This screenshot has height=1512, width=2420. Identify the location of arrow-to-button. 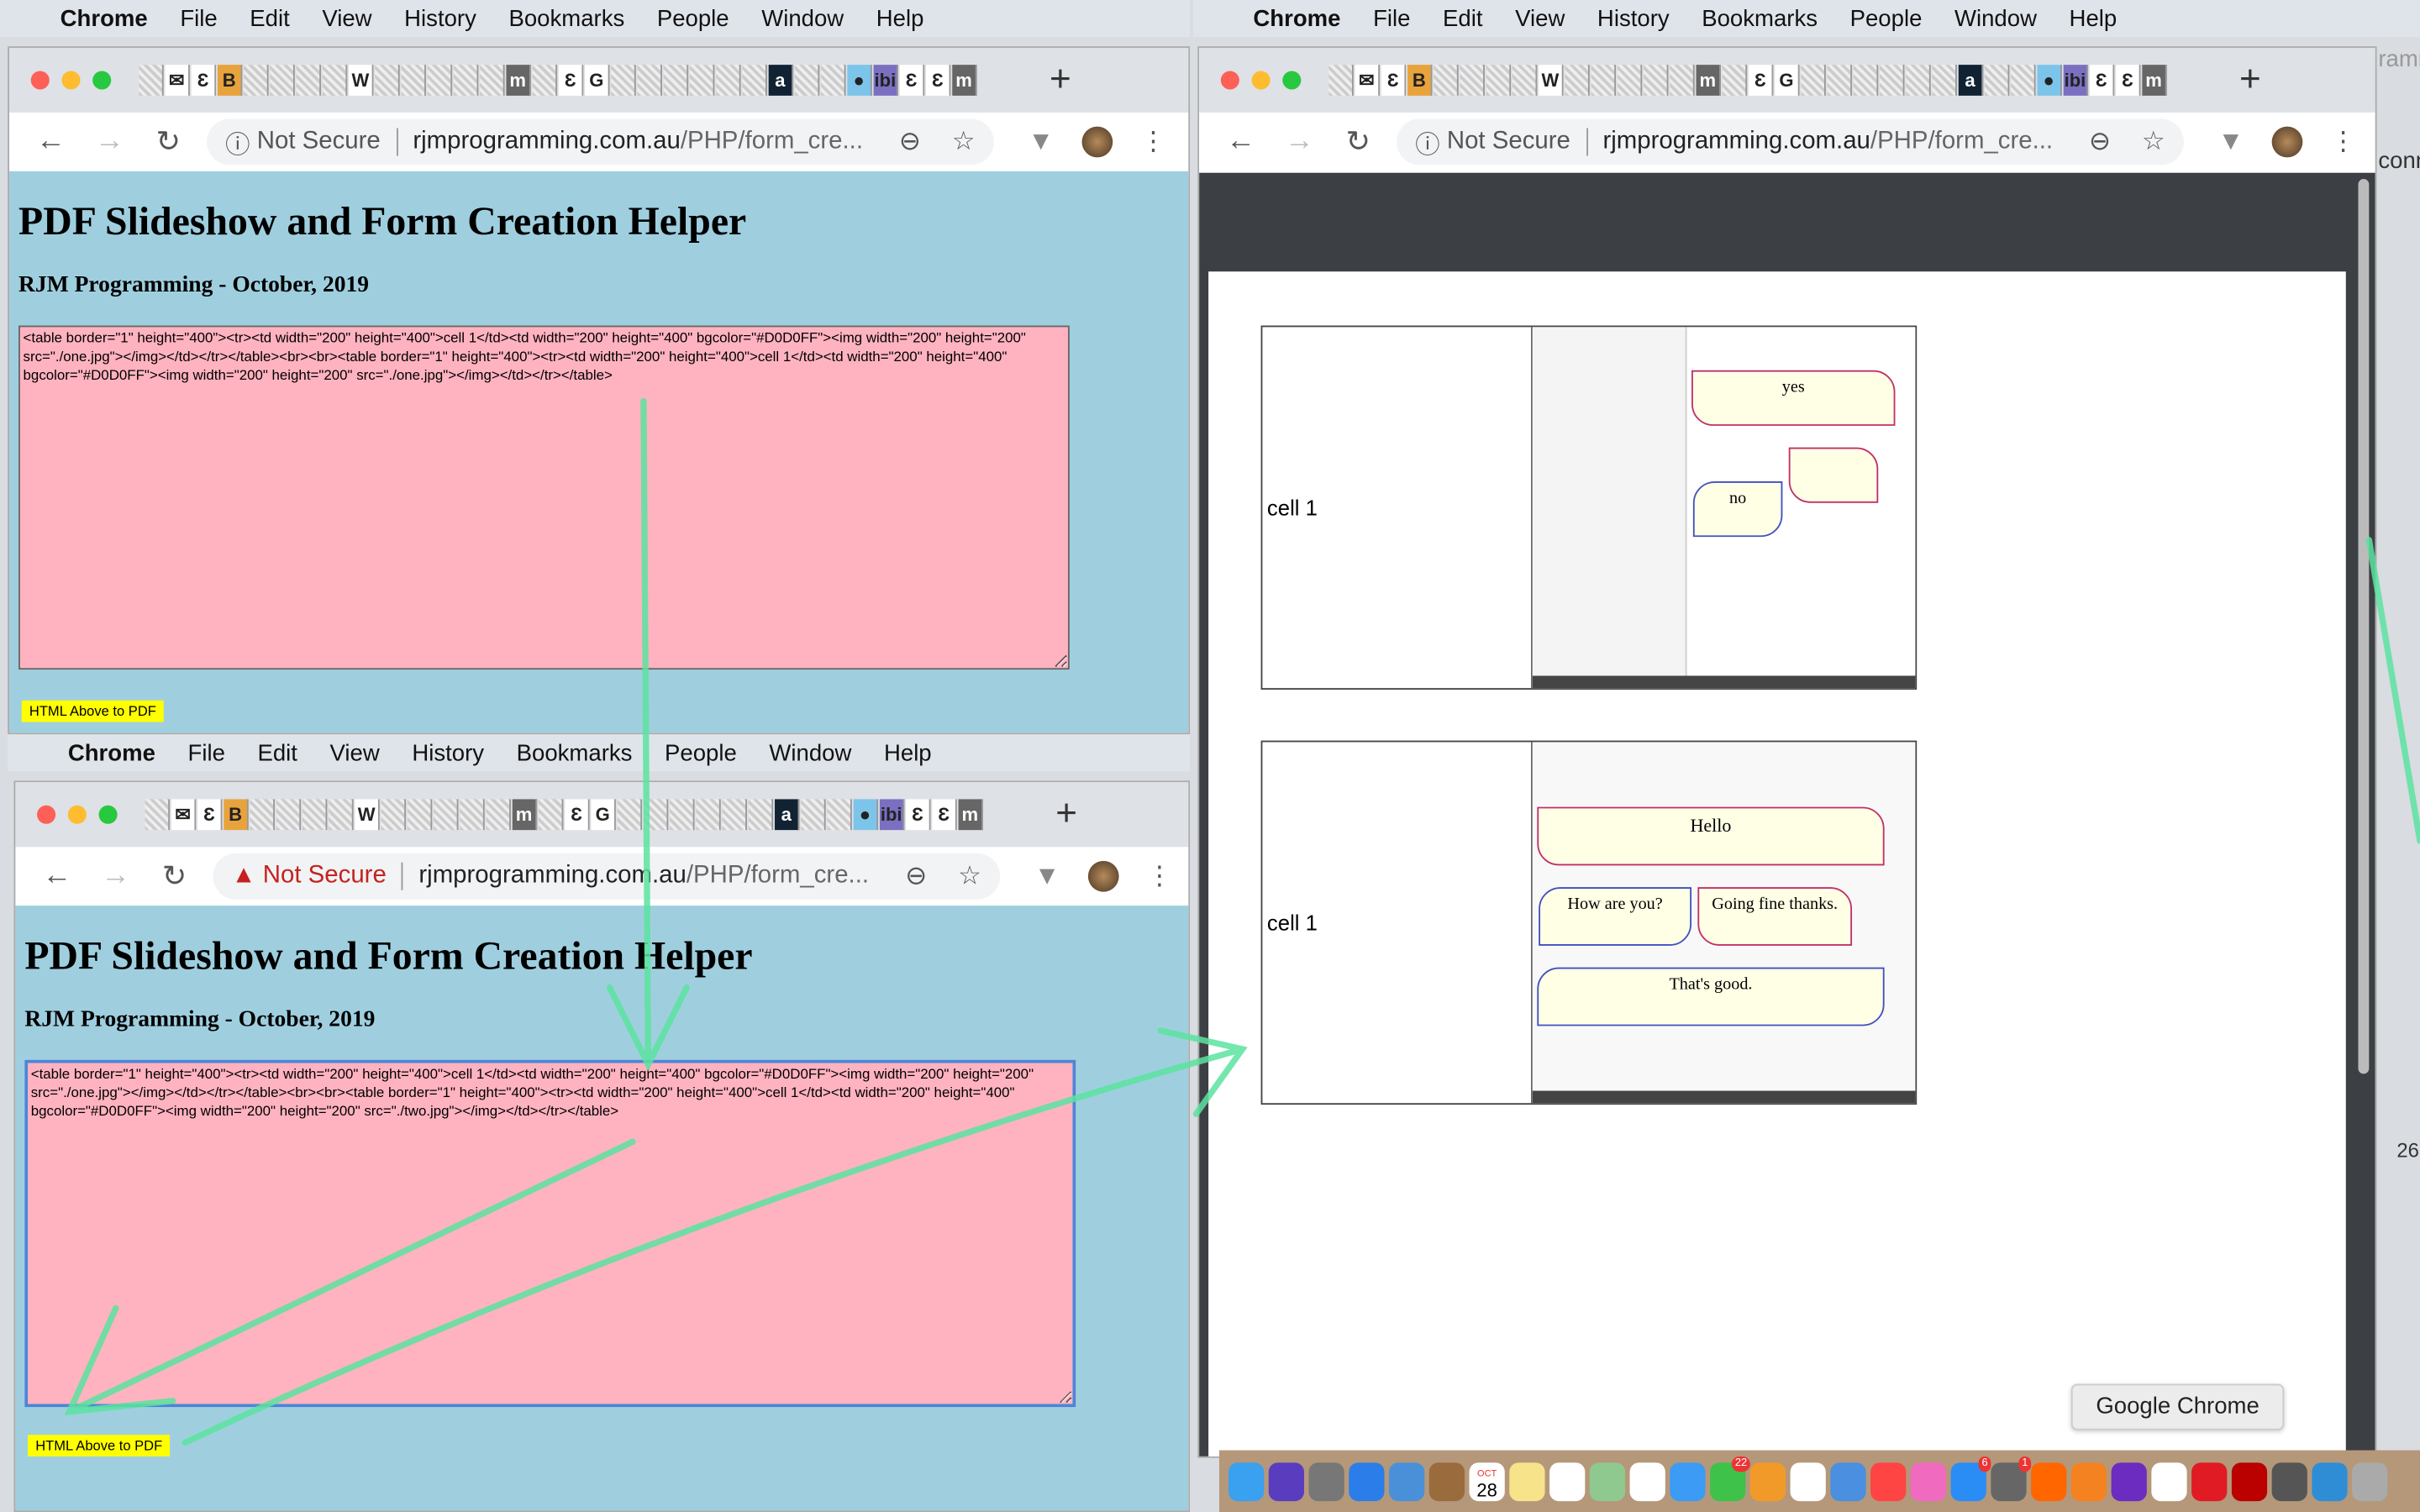
(351, 1276).